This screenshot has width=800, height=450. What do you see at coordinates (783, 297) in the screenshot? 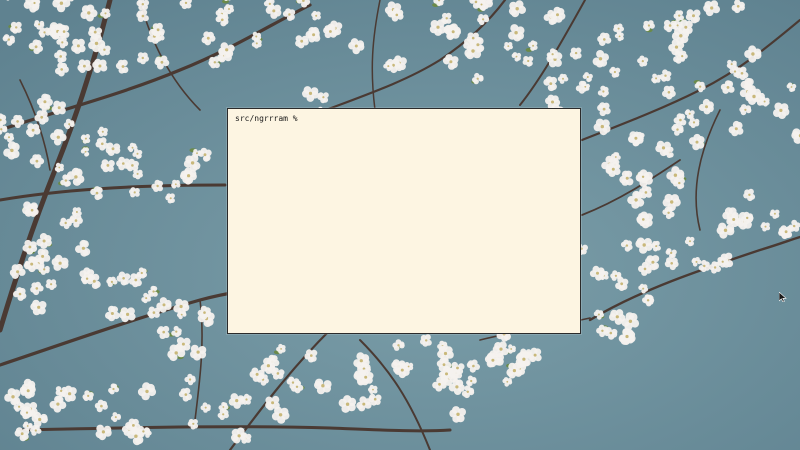
I see `mouse-pointer-icon` at bounding box center [783, 297].